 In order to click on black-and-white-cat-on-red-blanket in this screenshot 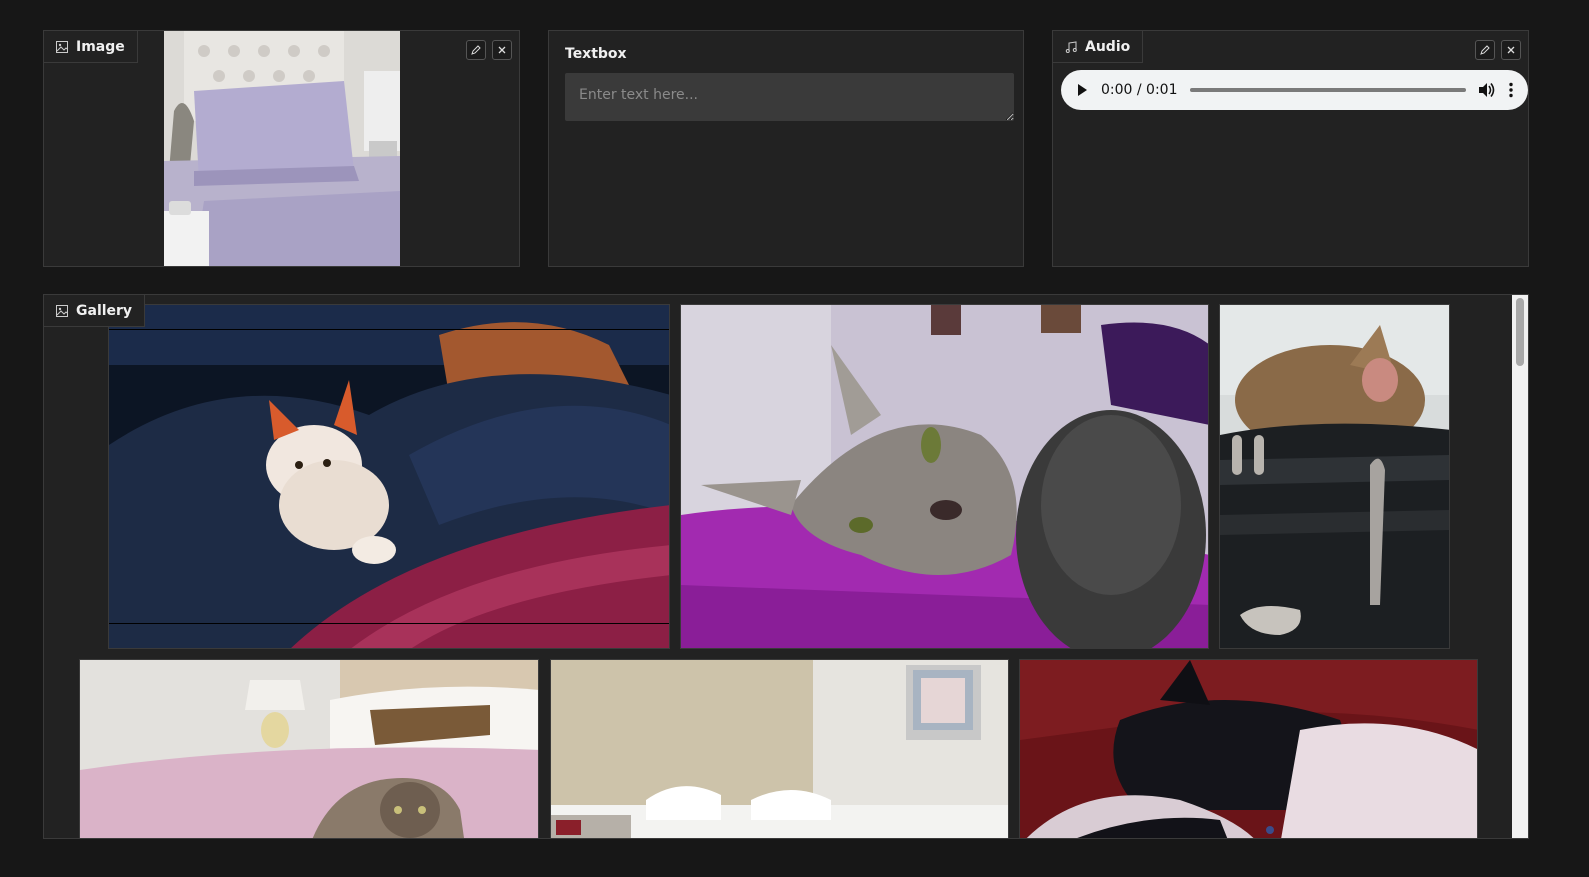, I will do `click(1248, 749)`.